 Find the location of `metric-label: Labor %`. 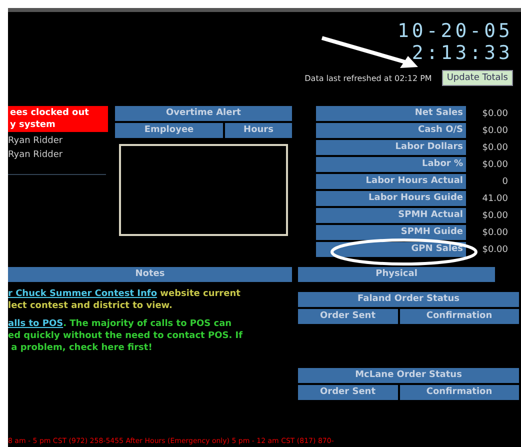

metric-label: Labor % is located at coordinates (391, 164).